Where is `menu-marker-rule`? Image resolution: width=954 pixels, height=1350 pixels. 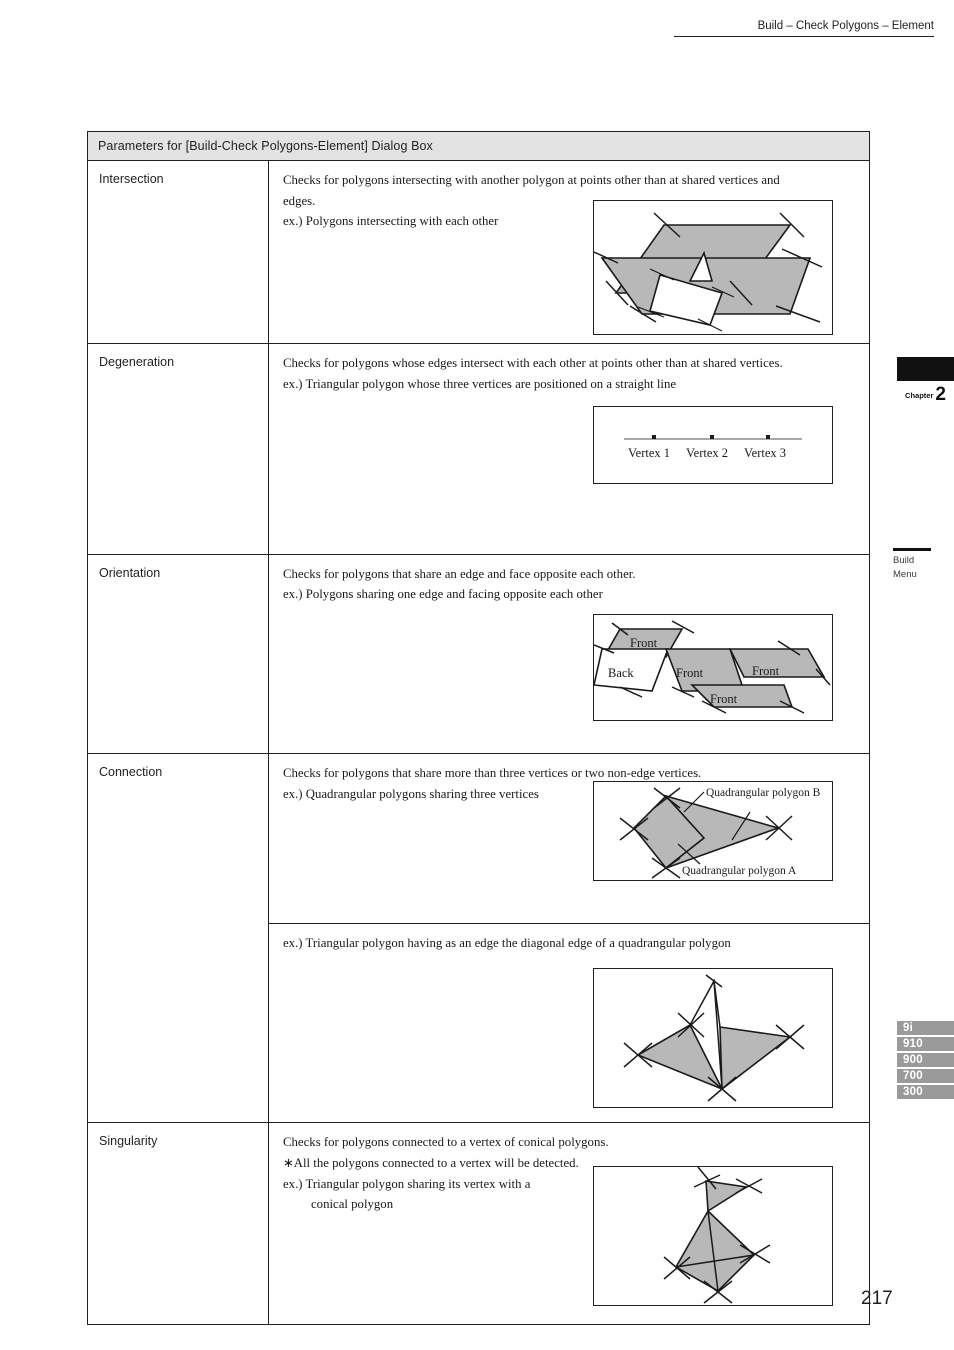 menu-marker-rule is located at coordinates (912, 549).